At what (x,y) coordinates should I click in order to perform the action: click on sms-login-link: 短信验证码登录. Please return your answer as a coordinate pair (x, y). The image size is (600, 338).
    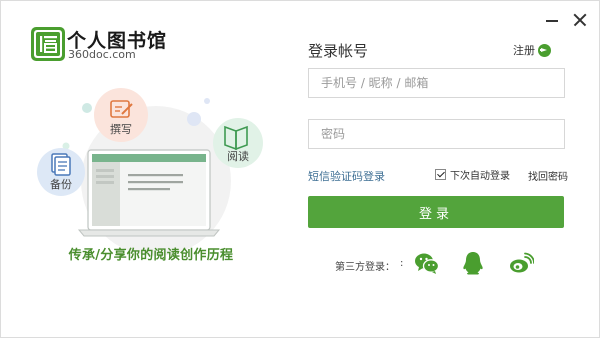
    Looking at the image, I should click on (346, 176).